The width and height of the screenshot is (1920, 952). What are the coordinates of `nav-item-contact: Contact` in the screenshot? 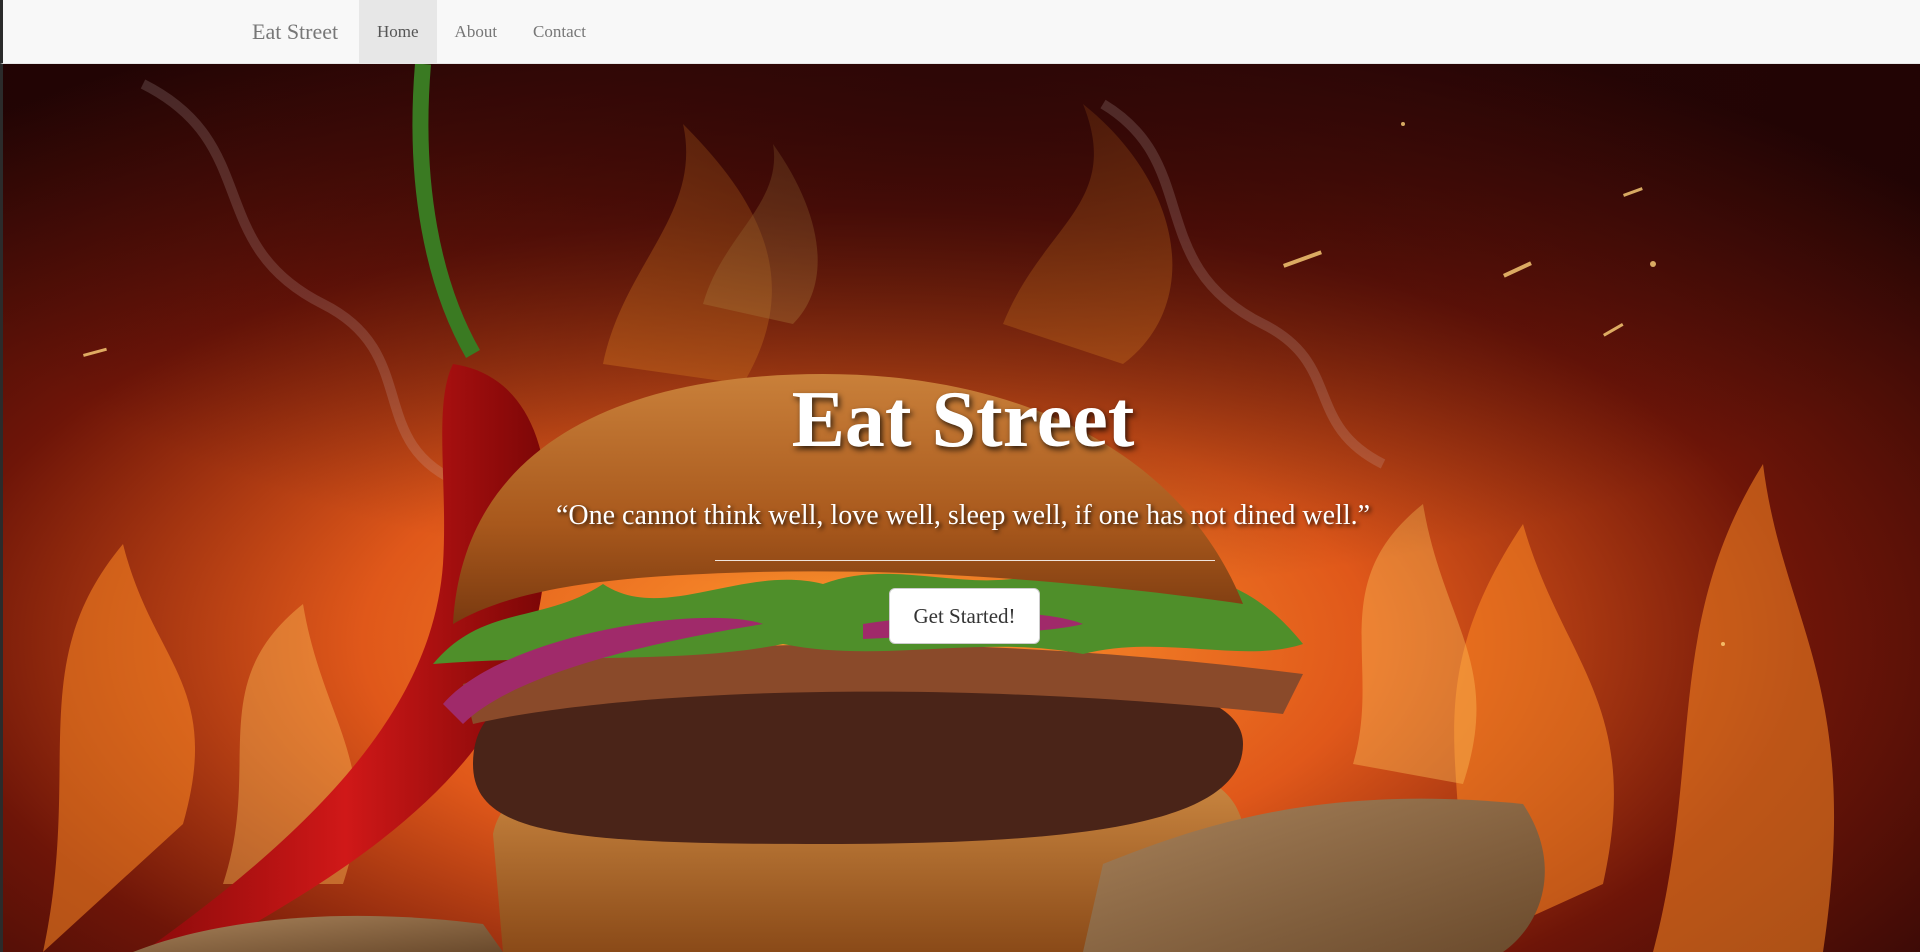 It's located at (559, 32).